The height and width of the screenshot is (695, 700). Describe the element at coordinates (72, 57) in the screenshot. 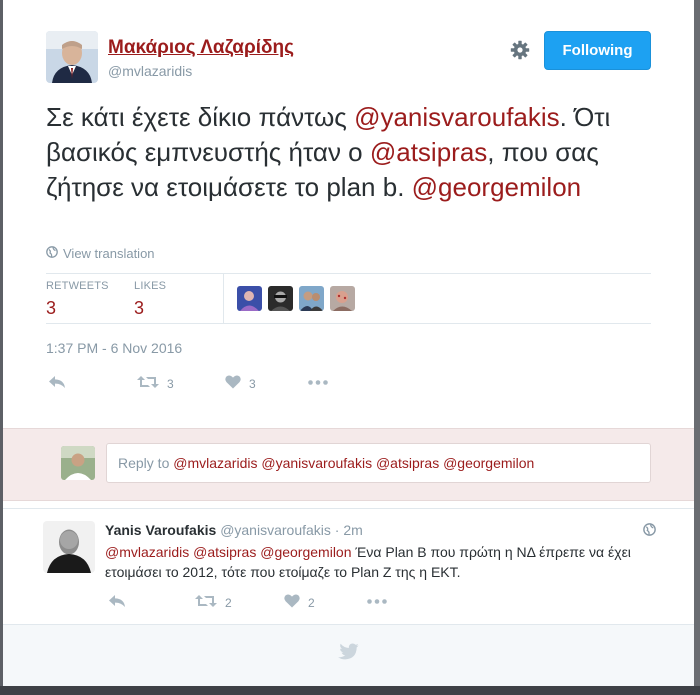

I see `author-avatar` at that location.